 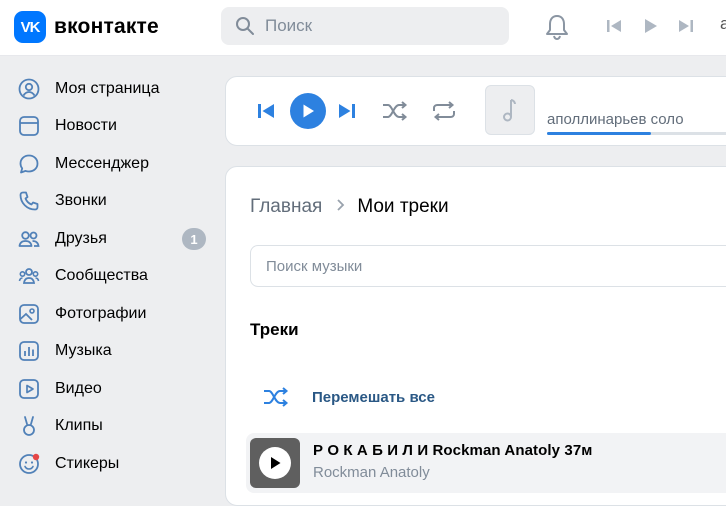 I want to click on shuffle-all-button: Перемешать все, so click(x=348, y=397).